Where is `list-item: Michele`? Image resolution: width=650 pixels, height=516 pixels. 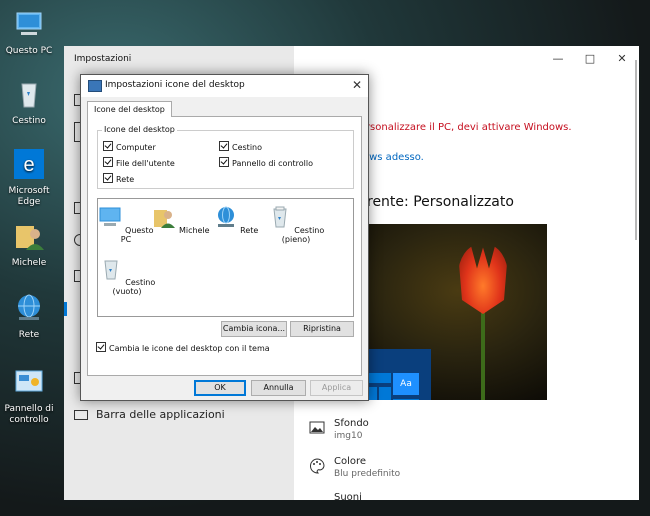
list-item: Michele is located at coordinates (181, 220).